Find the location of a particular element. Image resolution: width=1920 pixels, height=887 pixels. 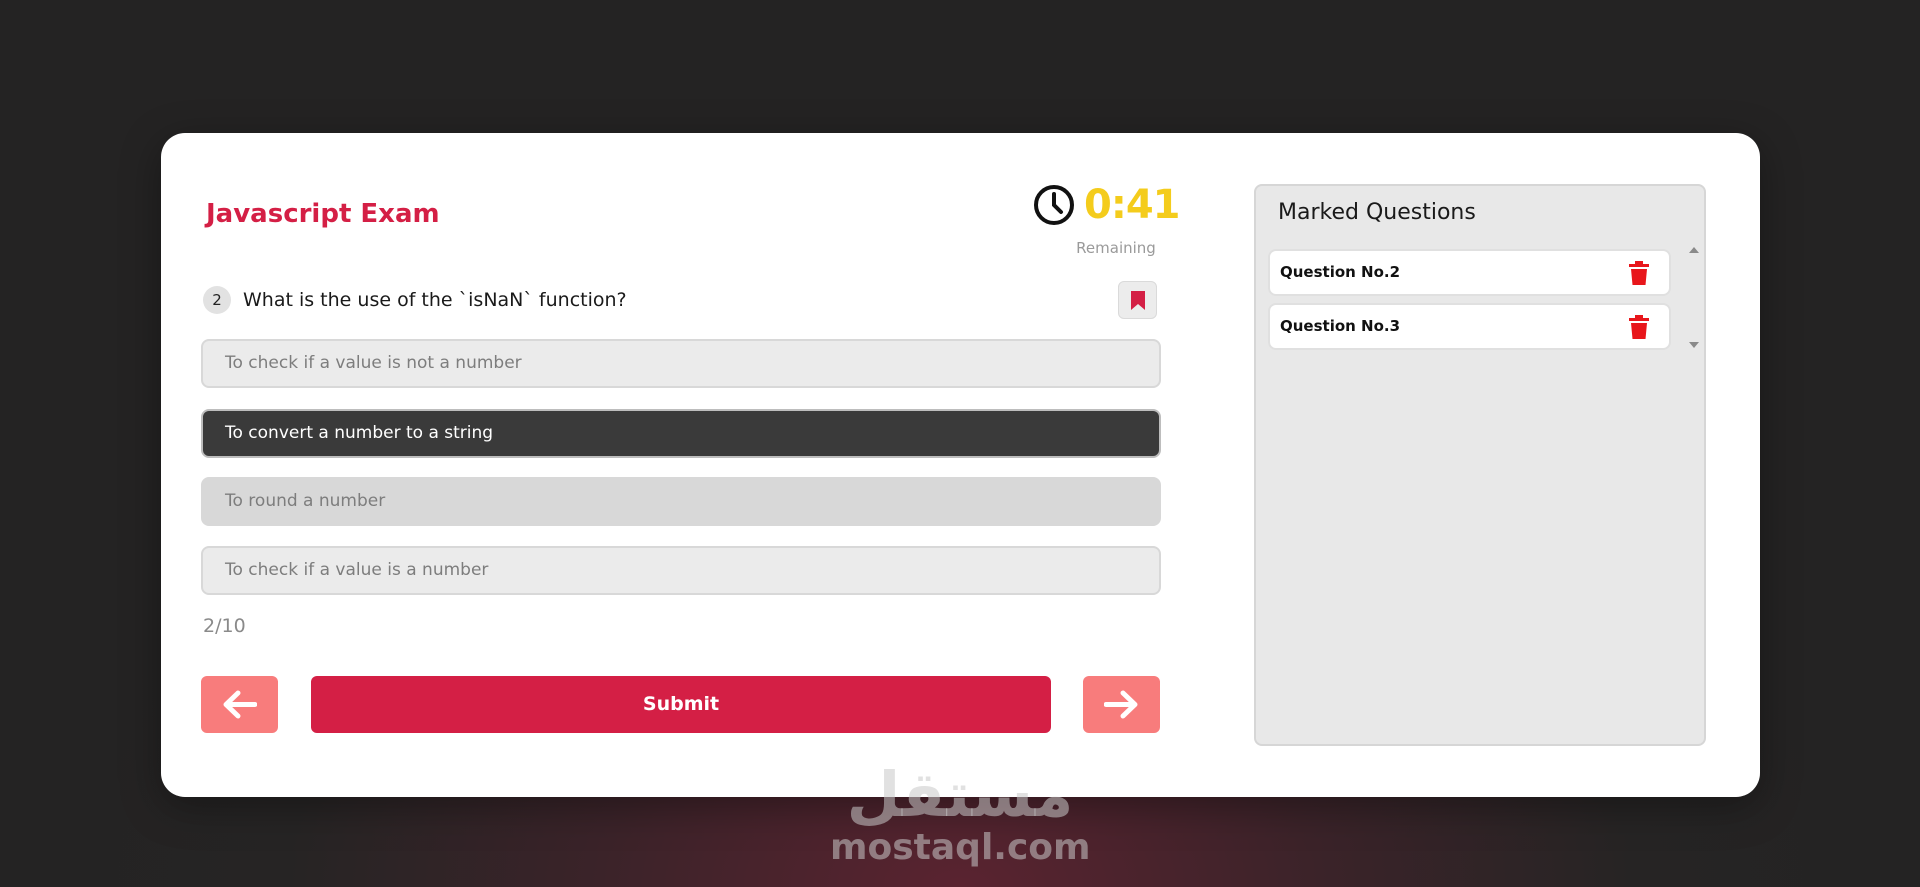

bookmark-button is located at coordinates (1137, 300).